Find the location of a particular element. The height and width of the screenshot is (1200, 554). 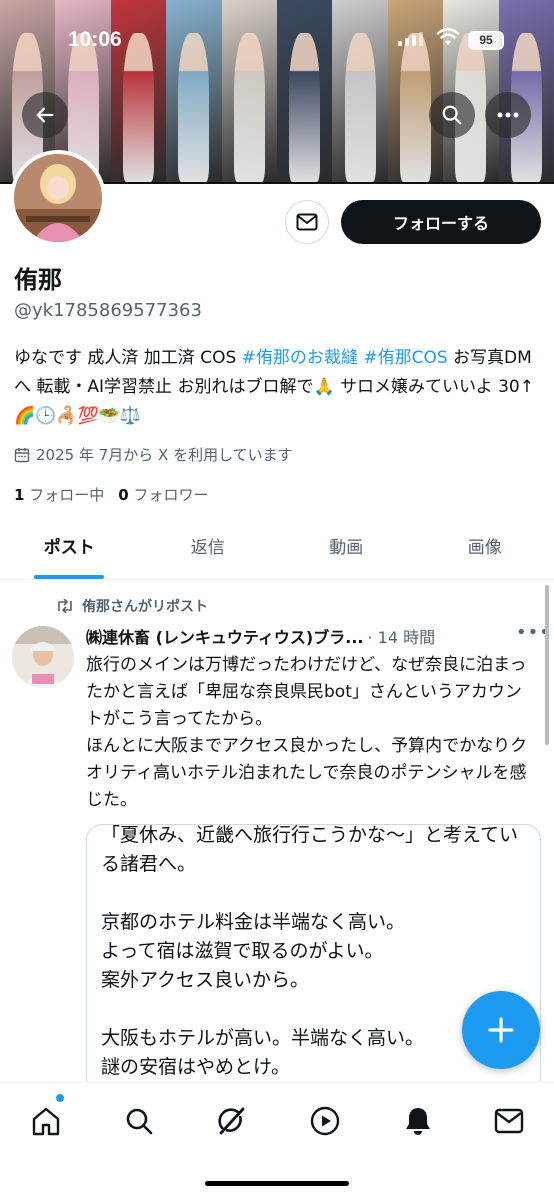

join-date: 2025 年 7月から X を利用しています is located at coordinates (153, 454).